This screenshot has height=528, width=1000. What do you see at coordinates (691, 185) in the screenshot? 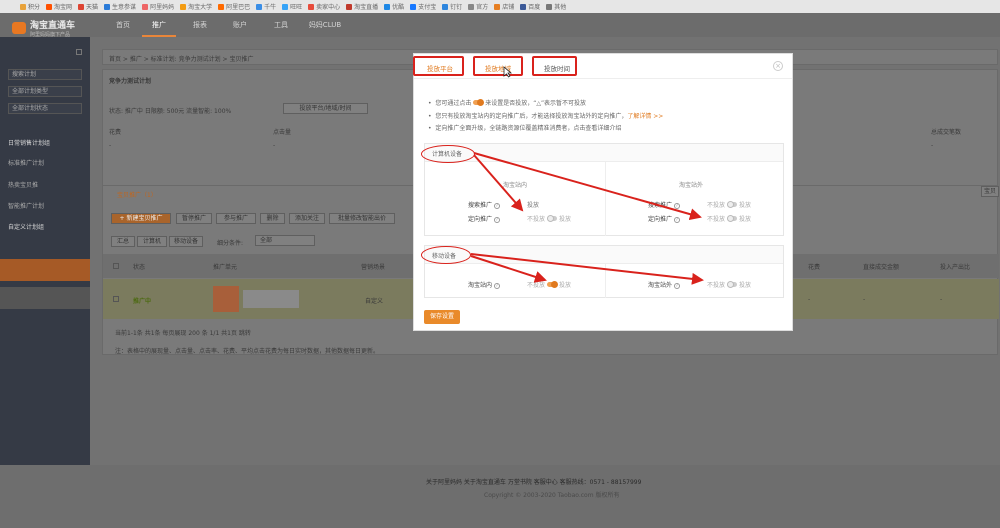
I see `pc-col-taobao-out: 淘宝站外` at bounding box center [691, 185].